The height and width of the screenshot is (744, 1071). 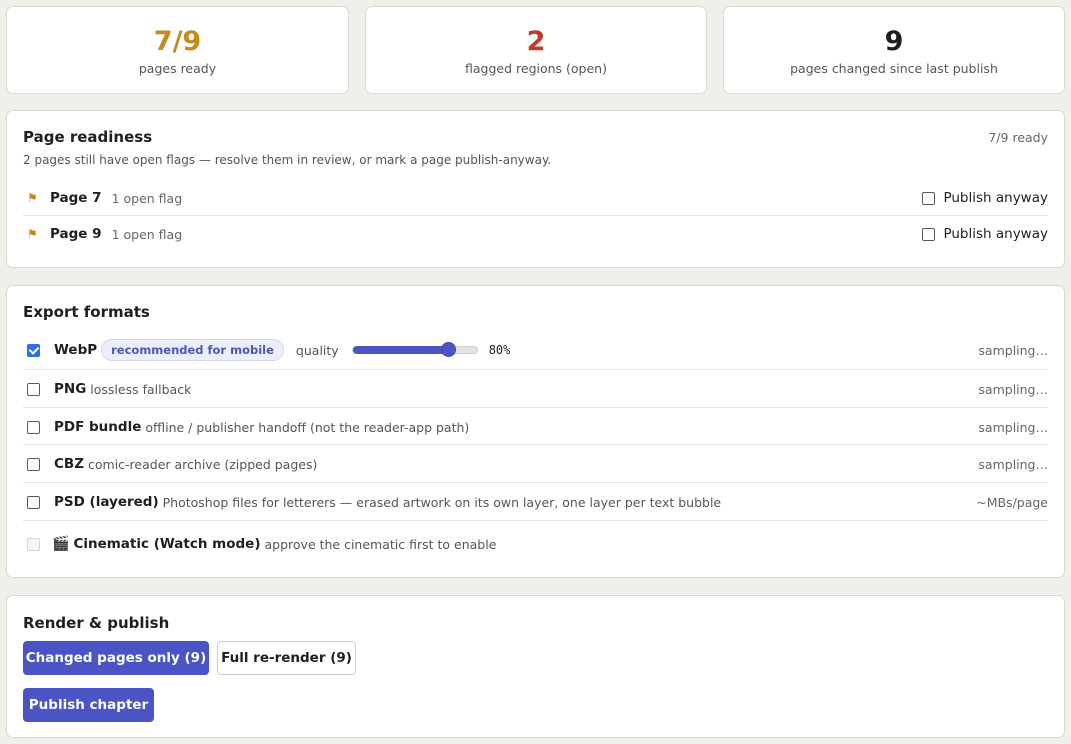 I want to click on page-name: Page 7, so click(x=76, y=198).